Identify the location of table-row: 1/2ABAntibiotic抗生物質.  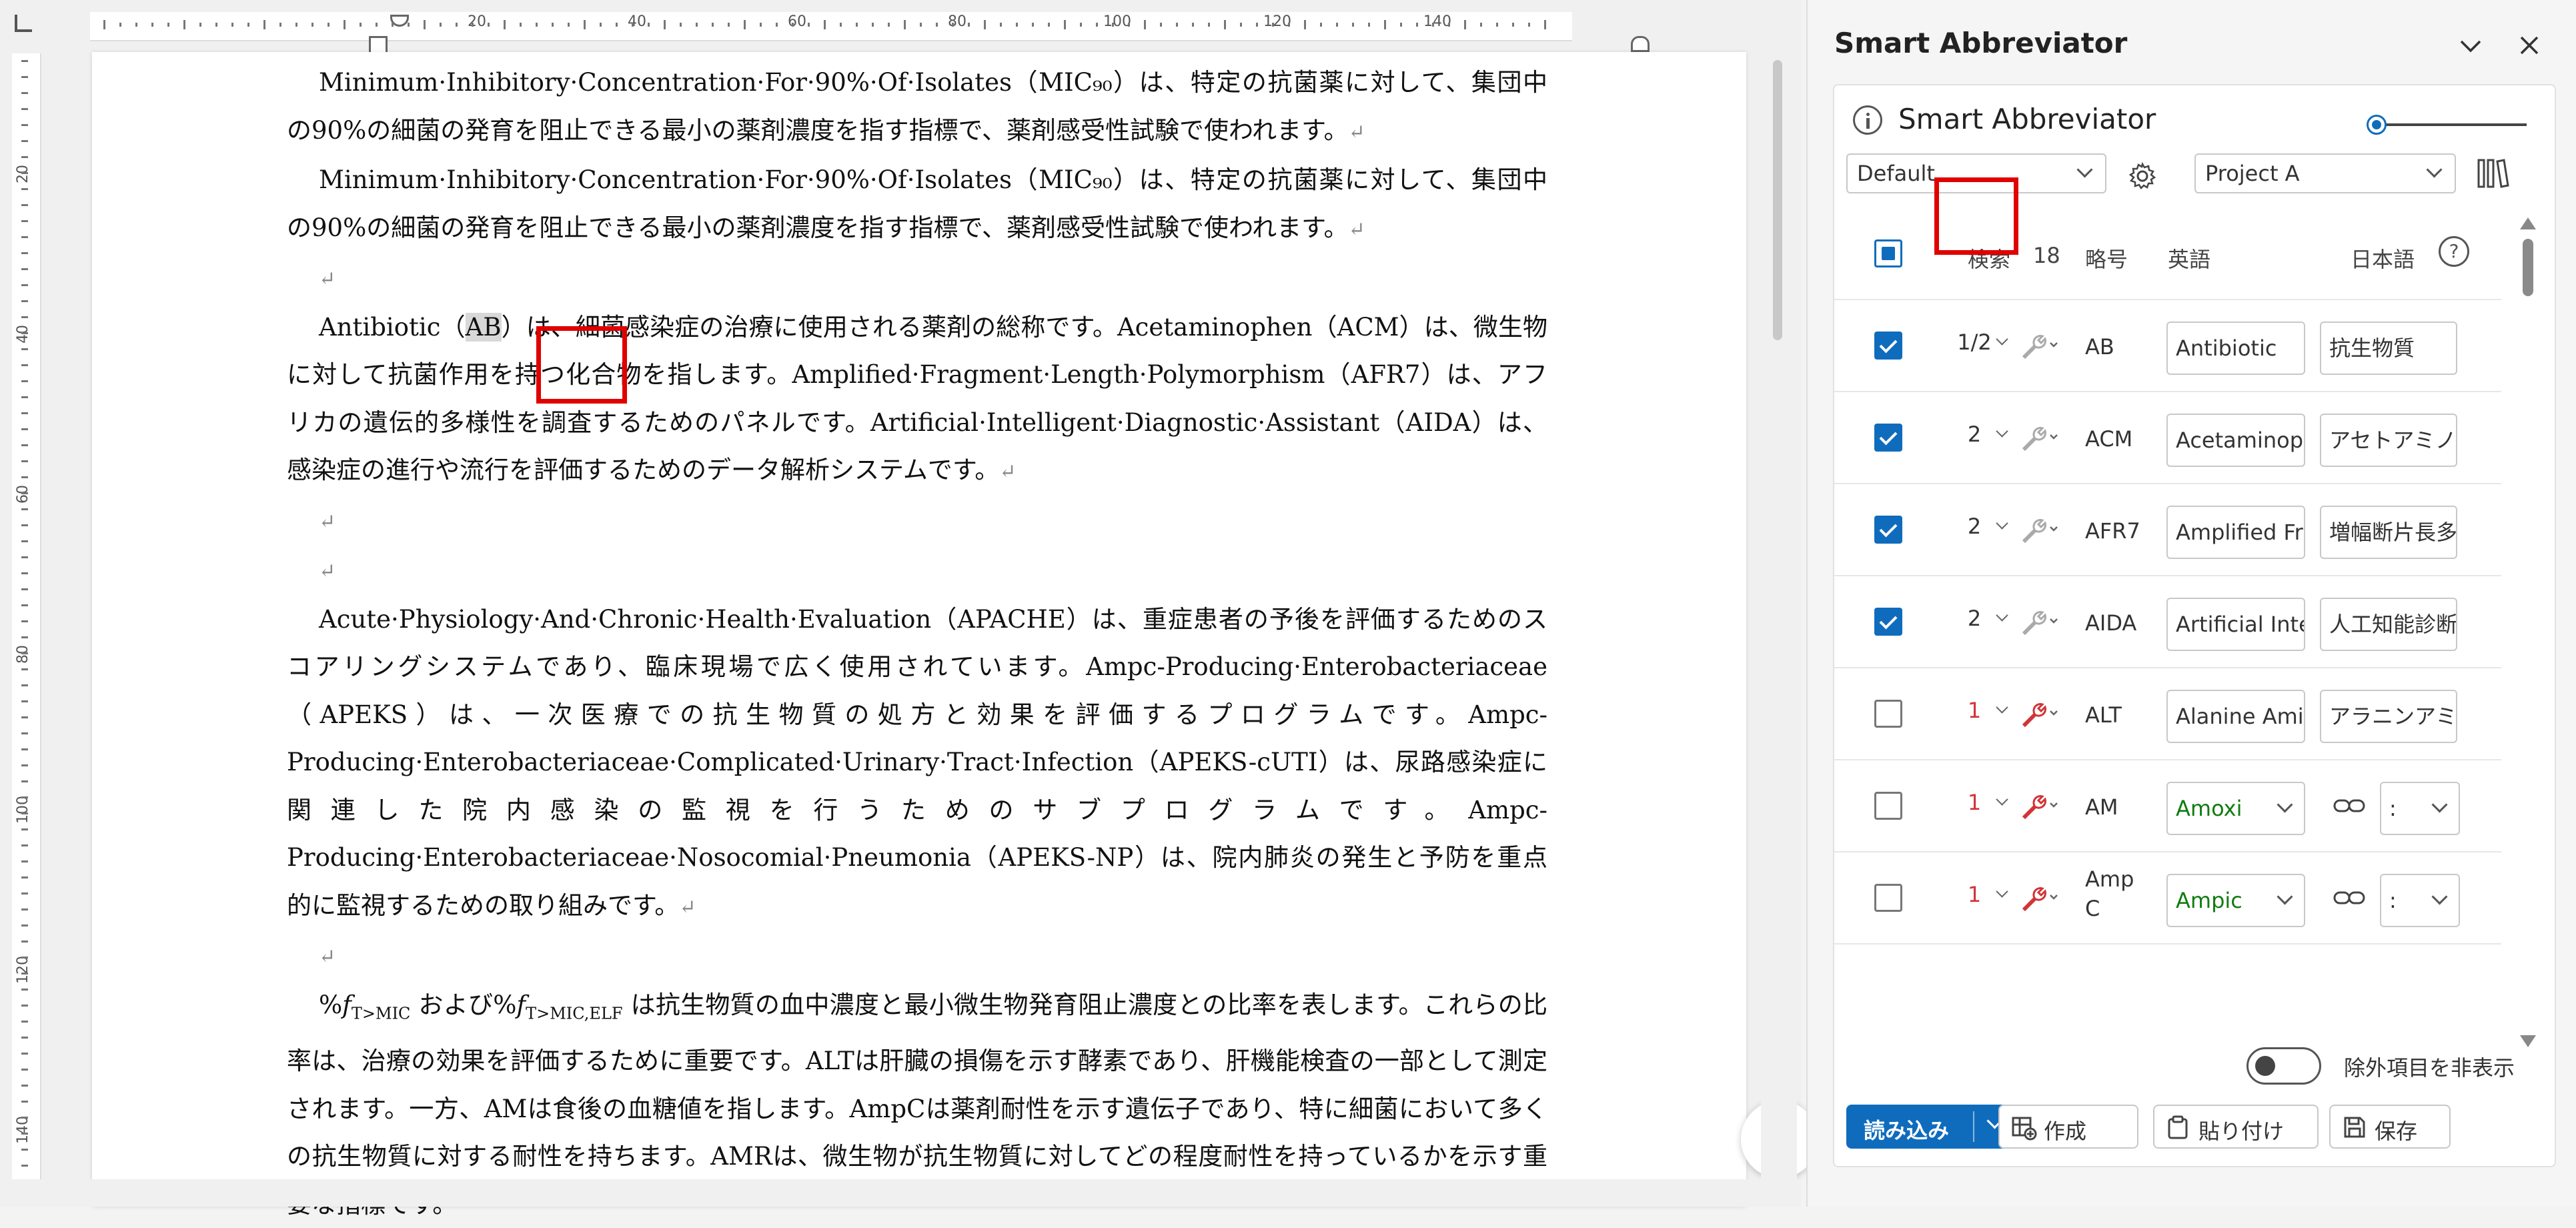
(2167, 345).